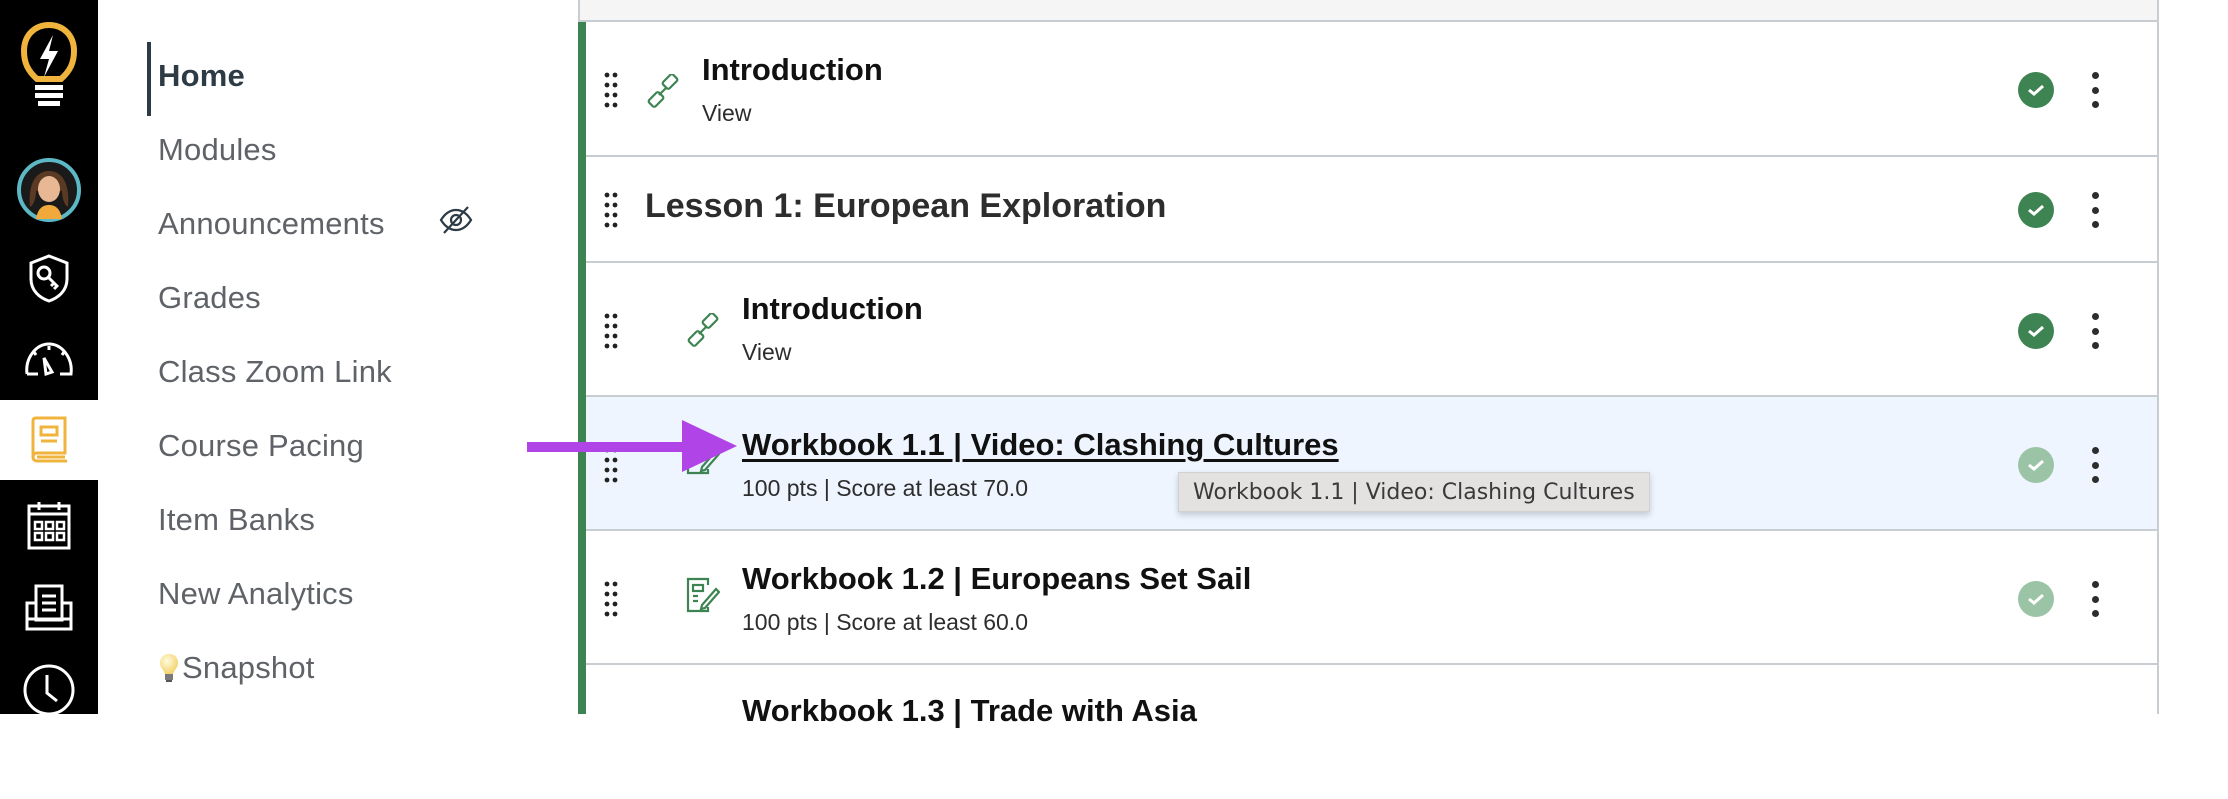 The image size is (2228, 799). I want to click on clock-icon, so click(49, 690).